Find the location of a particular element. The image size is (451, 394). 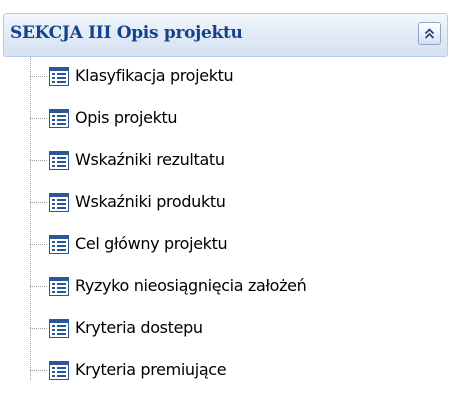

tree-item-label: Wskaźniki produktu is located at coordinates (150, 201).